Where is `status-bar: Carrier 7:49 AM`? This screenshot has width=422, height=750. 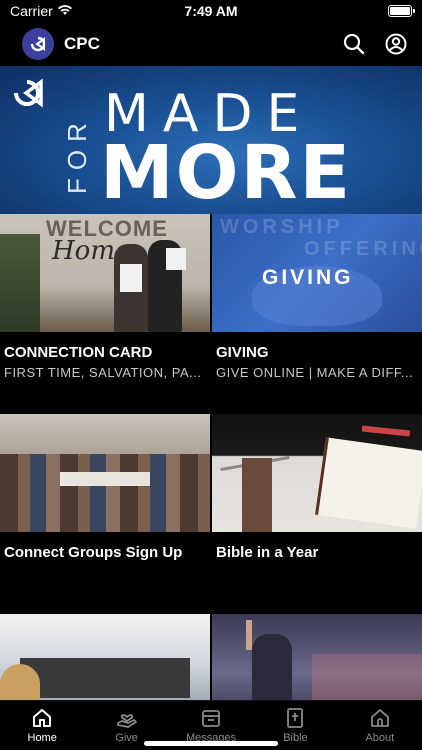 status-bar: Carrier 7:49 AM is located at coordinates (211, 11).